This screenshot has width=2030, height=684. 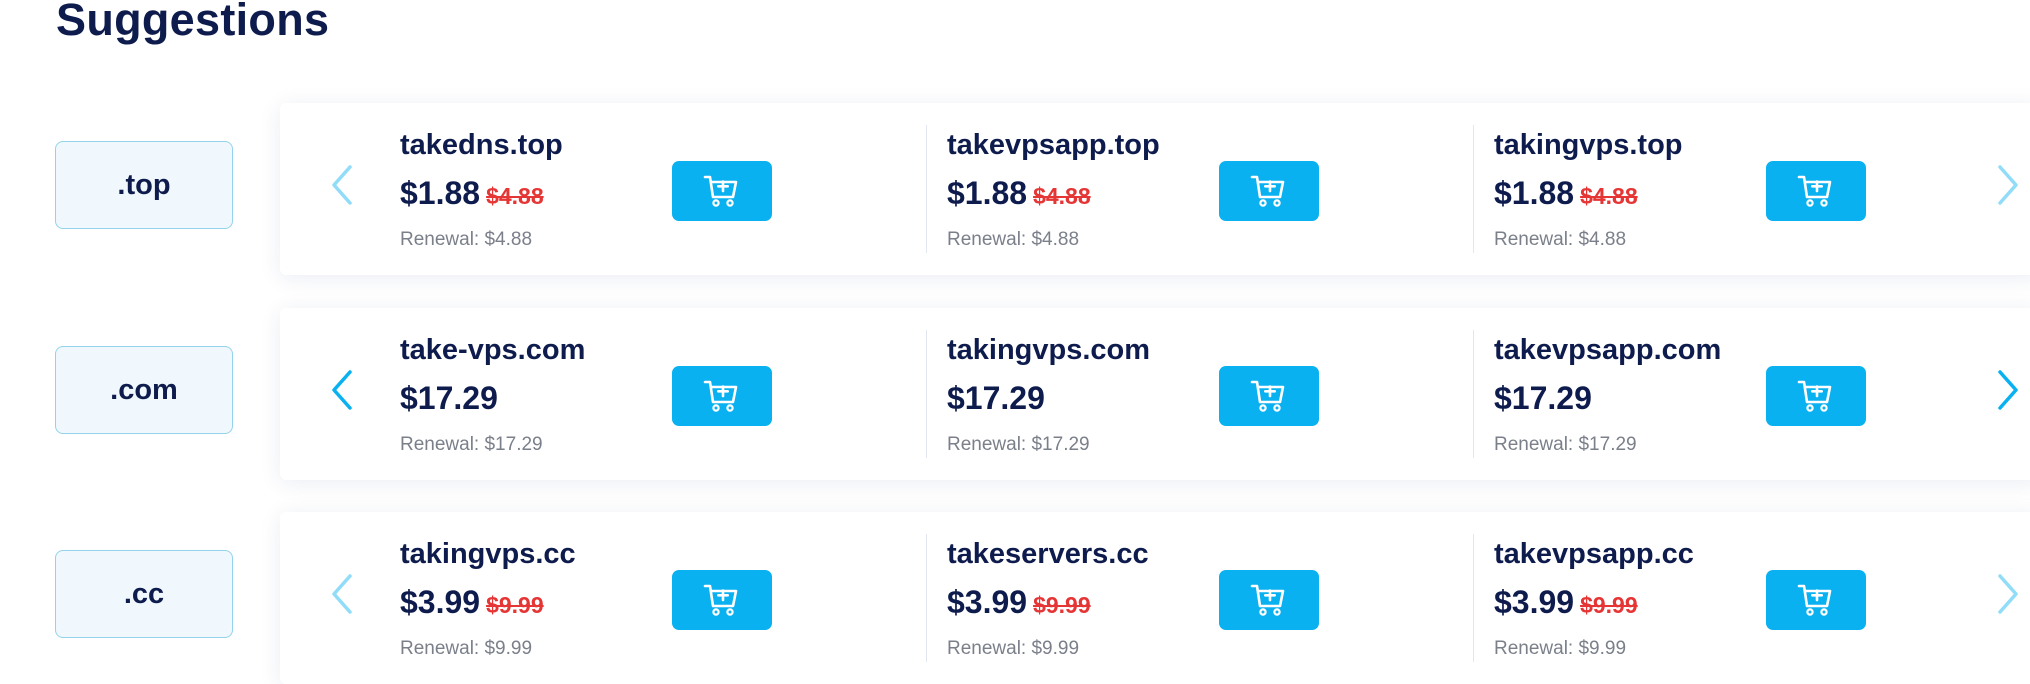 What do you see at coordinates (1588, 145) in the screenshot?
I see `domain-name: takingvps.top` at bounding box center [1588, 145].